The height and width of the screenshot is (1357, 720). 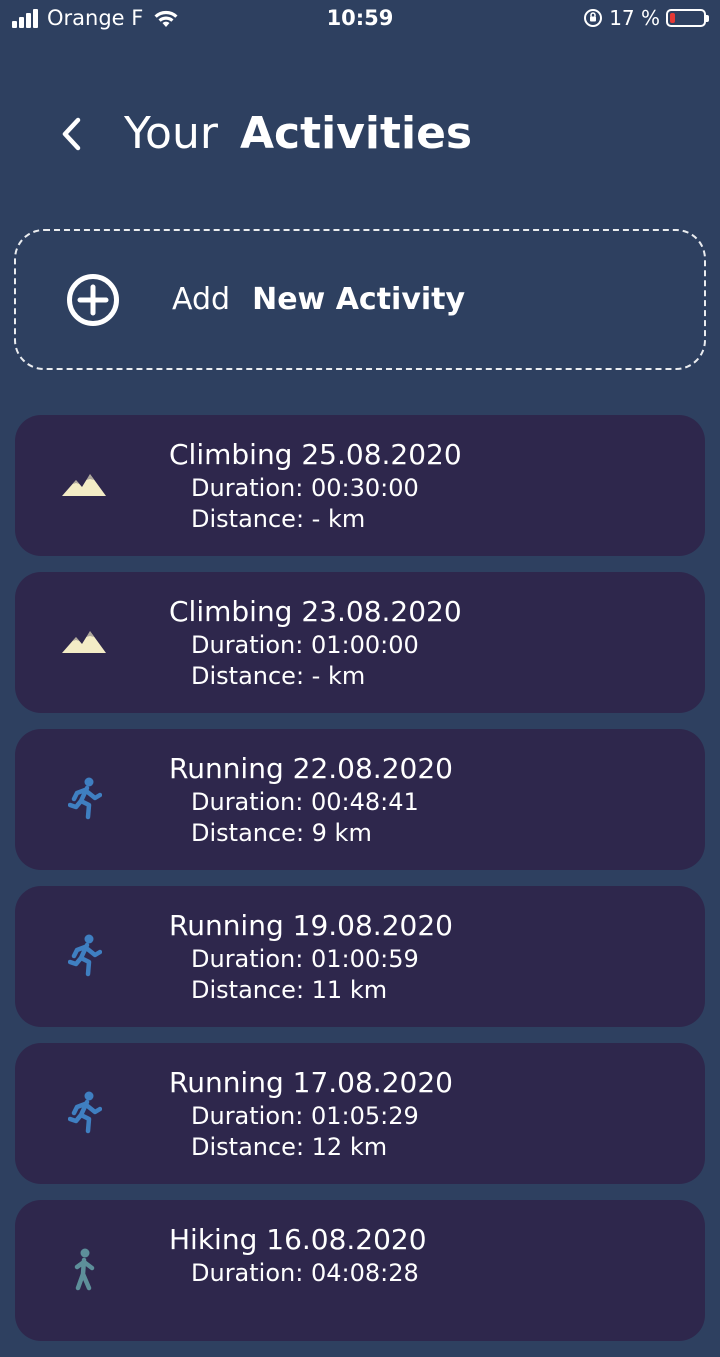 What do you see at coordinates (289, 990) in the screenshot?
I see `activity-distance: Distance: 11 km` at bounding box center [289, 990].